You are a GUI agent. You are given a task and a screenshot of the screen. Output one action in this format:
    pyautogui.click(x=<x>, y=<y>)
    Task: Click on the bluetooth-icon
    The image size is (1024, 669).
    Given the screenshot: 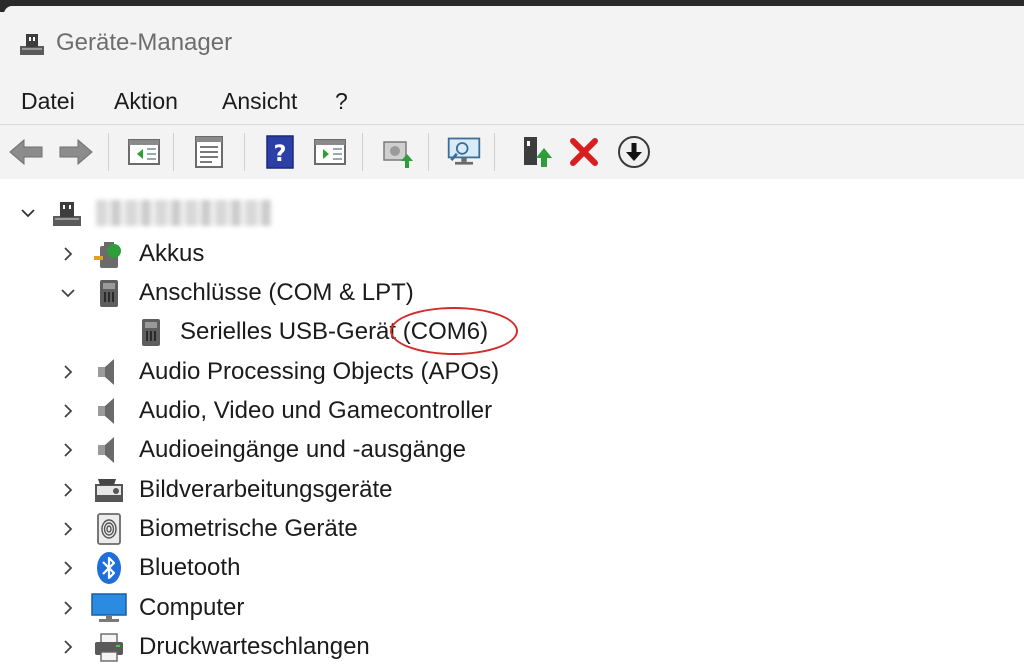 What is the action you would take?
    pyautogui.click(x=109, y=568)
    